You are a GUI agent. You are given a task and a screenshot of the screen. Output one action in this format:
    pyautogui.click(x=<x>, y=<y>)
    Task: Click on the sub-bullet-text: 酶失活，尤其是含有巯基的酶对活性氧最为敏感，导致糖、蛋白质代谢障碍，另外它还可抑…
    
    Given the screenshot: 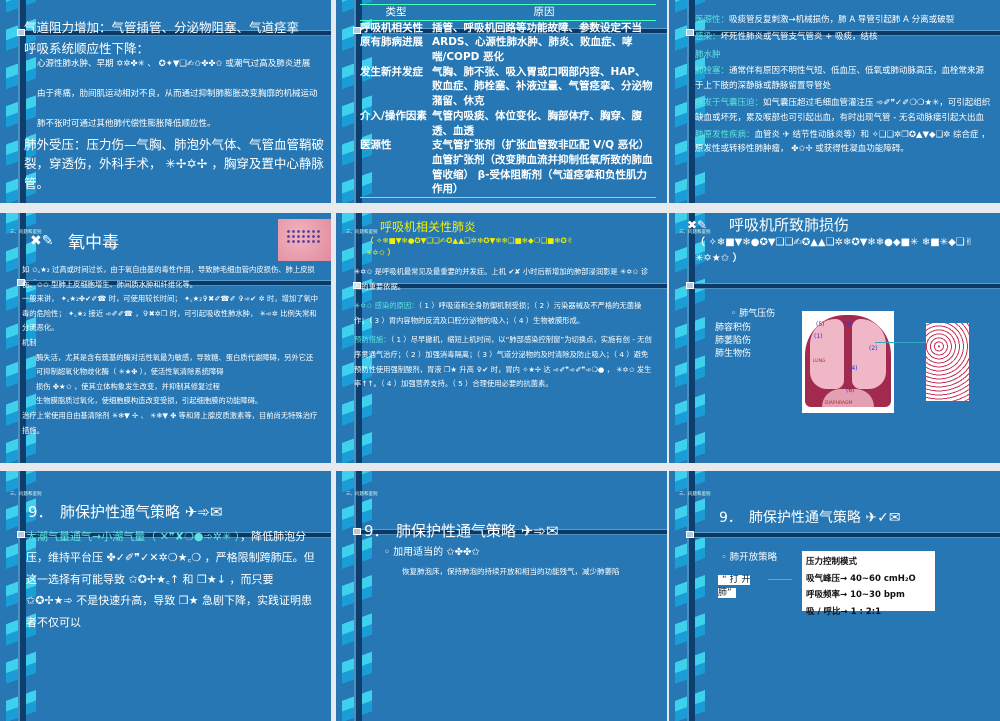 What is the action you would take?
    pyautogui.click(x=175, y=364)
    